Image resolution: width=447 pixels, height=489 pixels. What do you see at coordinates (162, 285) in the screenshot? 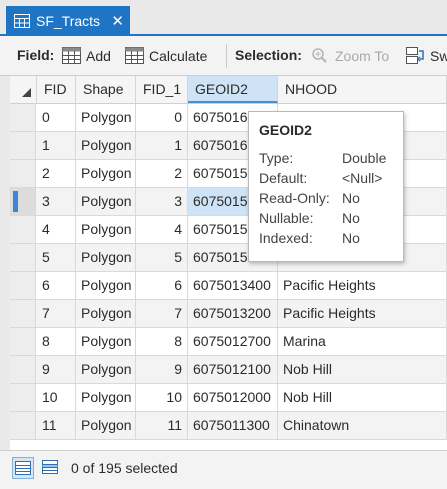
I see `cell-fid-1: 6` at bounding box center [162, 285].